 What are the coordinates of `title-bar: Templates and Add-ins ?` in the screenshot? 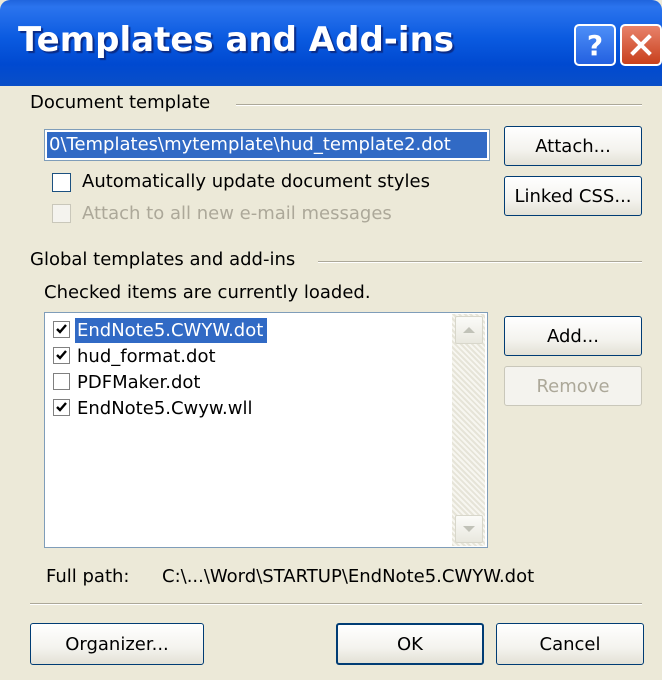 It's located at (331, 43).